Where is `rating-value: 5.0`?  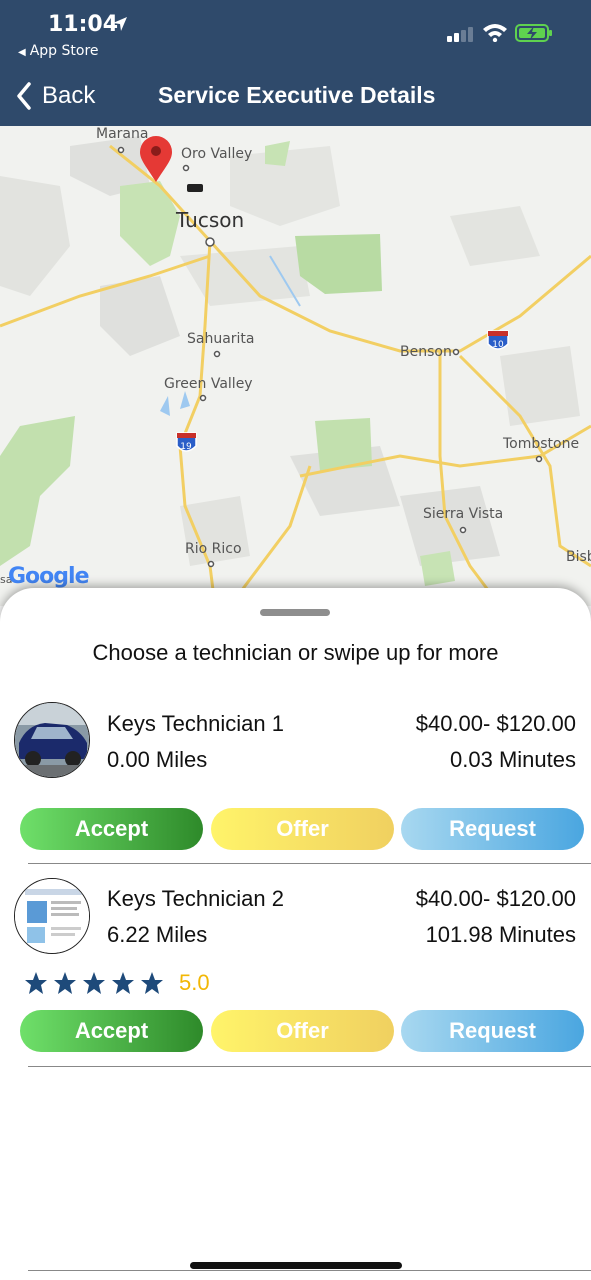
rating-value: 5.0 is located at coordinates (194, 982).